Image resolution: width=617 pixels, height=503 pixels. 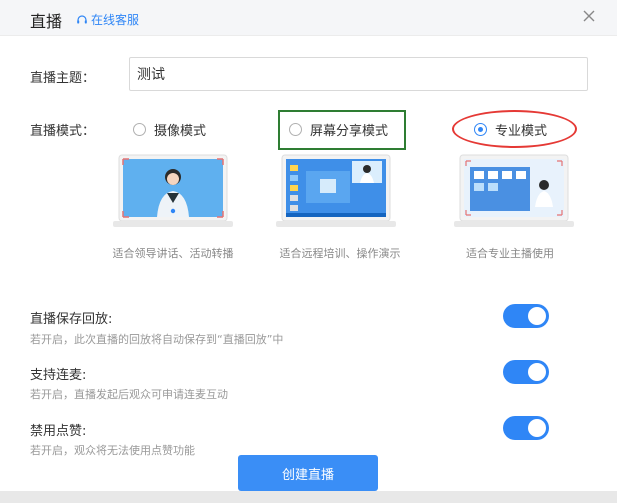 I want to click on option-save-replay-title: 直播保存回放:, so click(x=71, y=319).